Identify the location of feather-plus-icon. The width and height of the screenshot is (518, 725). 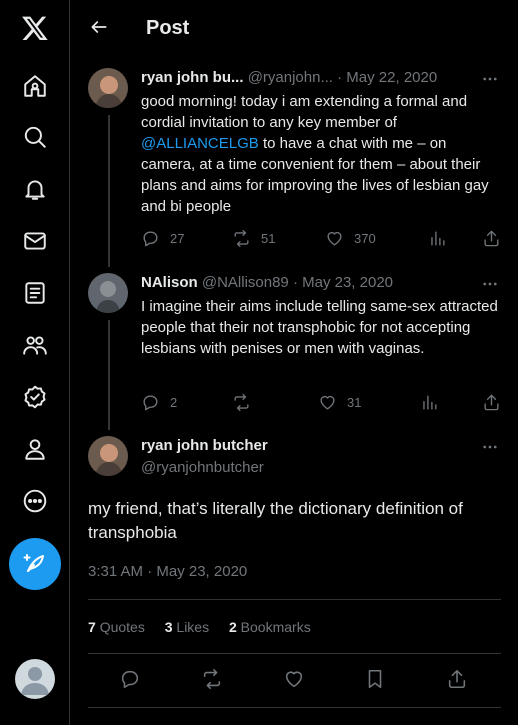
(33, 563).